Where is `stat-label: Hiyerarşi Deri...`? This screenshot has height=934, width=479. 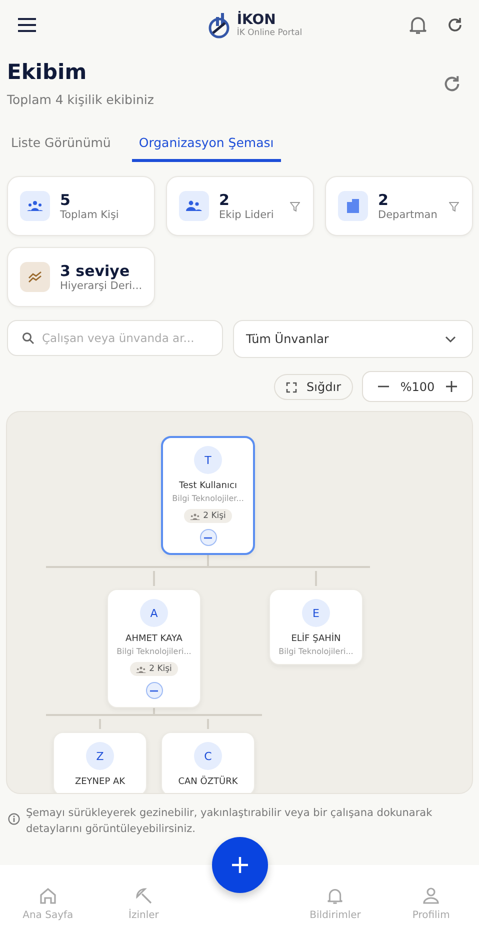
stat-label: Hiyerarşi Deri... is located at coordinates (101, 286).